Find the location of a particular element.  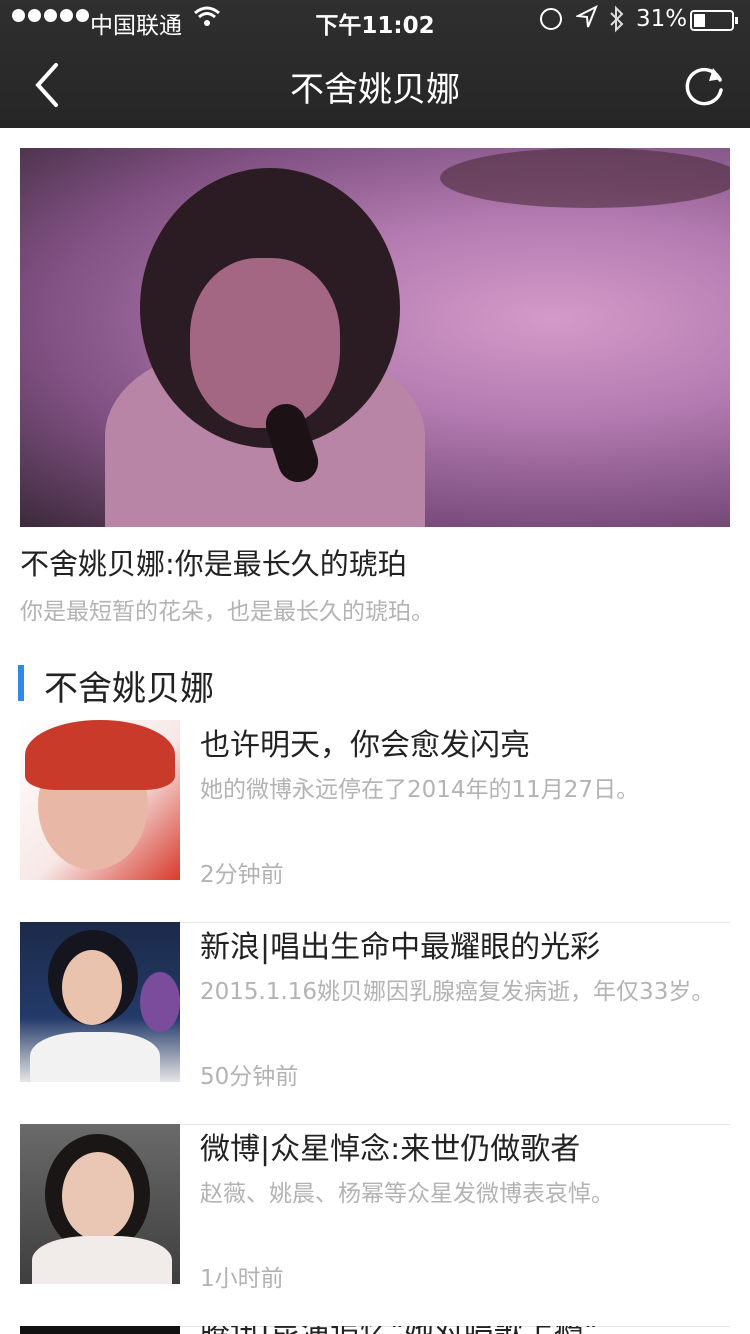

article-summary: 她的微博永远停在了2014年的11月27日。 is located at coordinates (420, 790).